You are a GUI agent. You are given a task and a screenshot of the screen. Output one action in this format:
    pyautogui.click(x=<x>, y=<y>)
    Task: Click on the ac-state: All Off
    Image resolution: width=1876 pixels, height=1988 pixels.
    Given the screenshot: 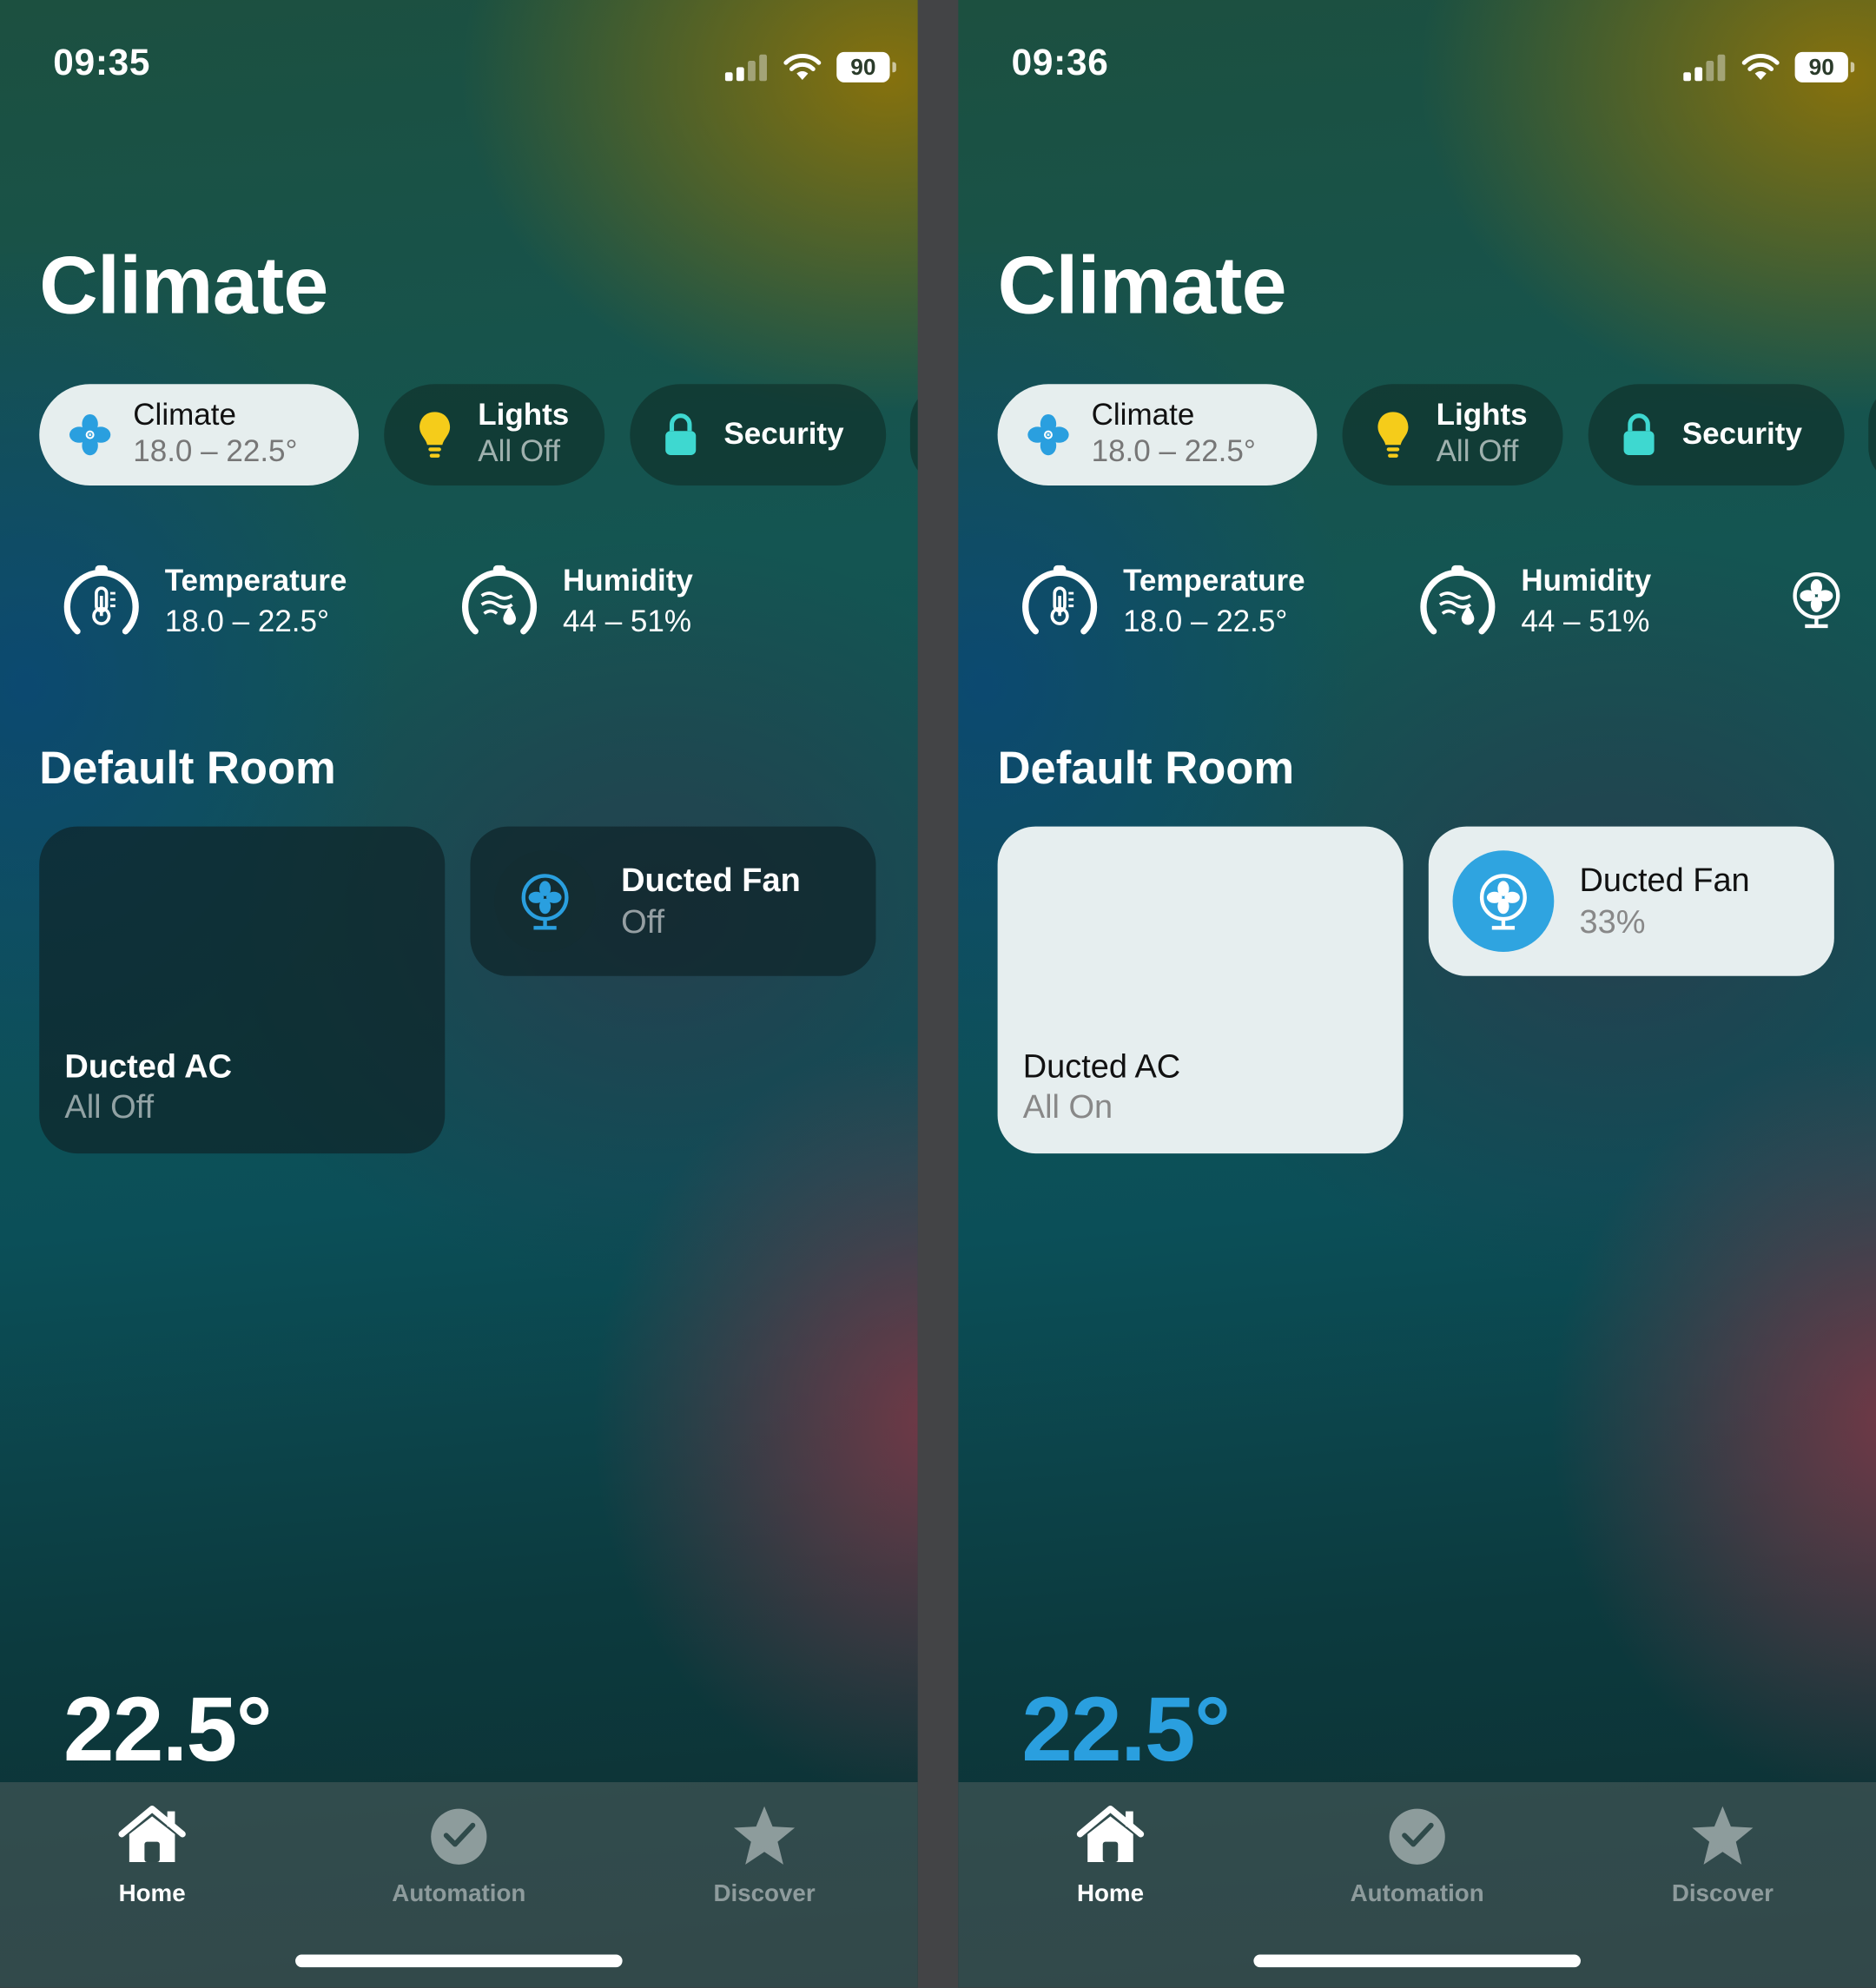 What is the action you would take?
    pyautogui.click(x=109, y=1106)
    